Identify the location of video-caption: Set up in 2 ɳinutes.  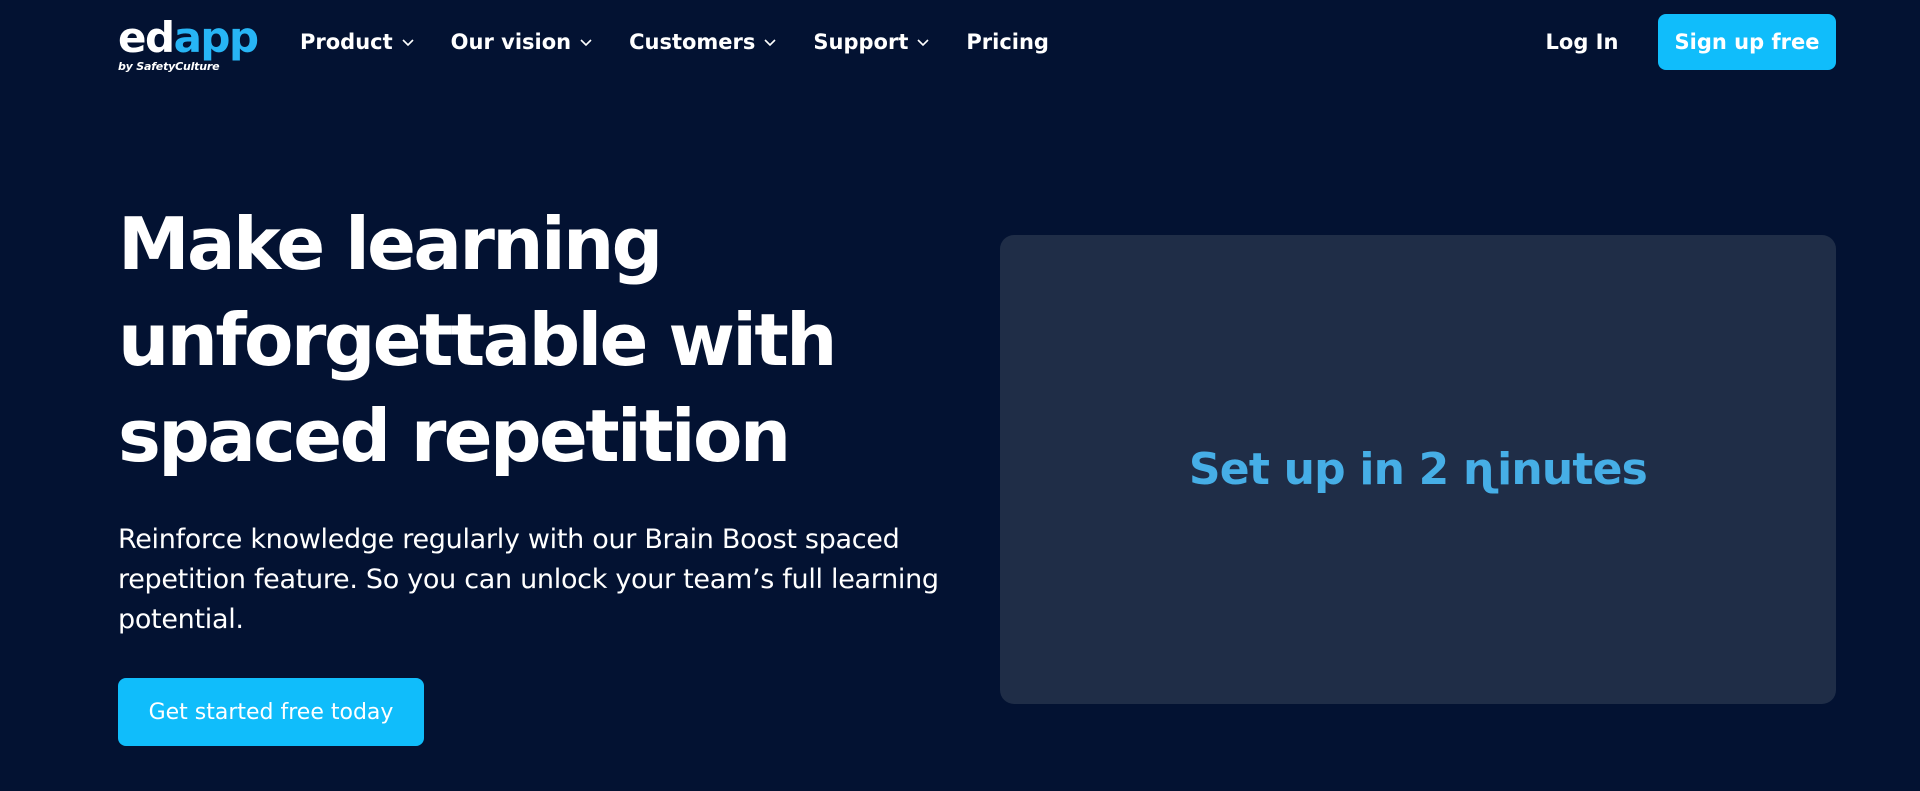
(1418, 469).